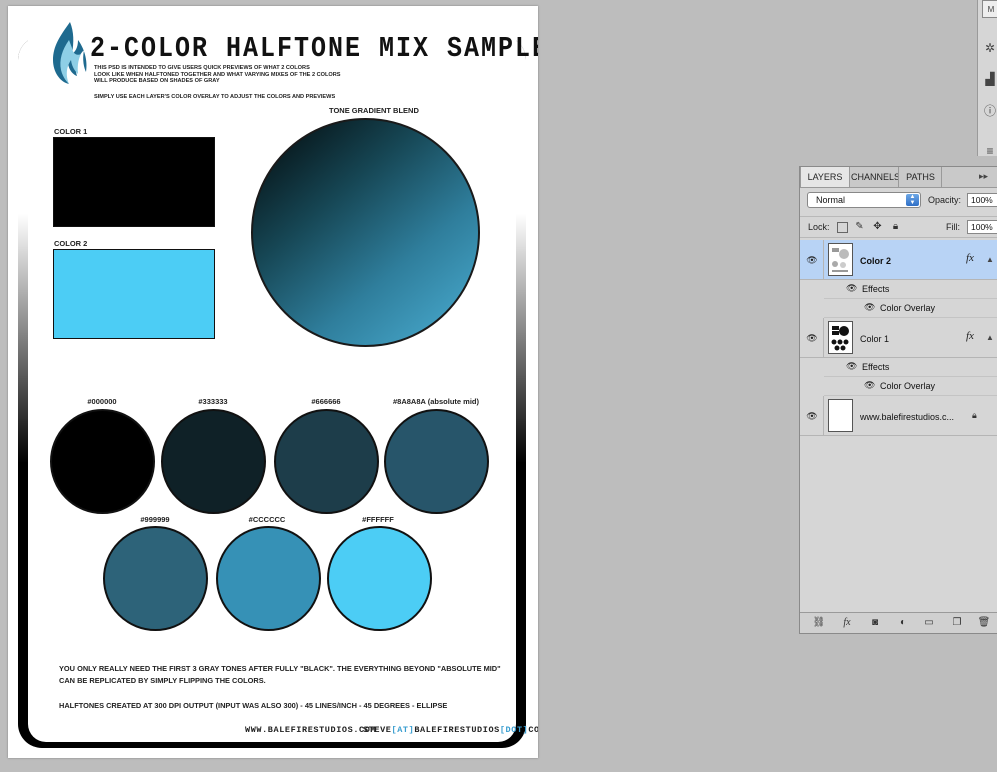 Image resolution: width=997 pixels, height=772 pixels. I want to click on layers-bottom-toolbar: ⛓︎ fx ◙ ◐ ▭ ❐ 🗑︎, so click(898, 622).